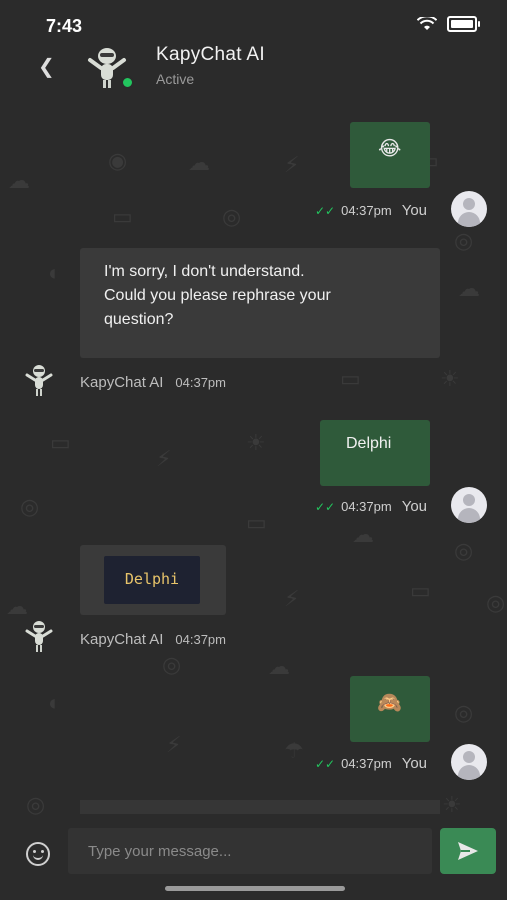  I want to click on home-indicator, so click(255, 888).